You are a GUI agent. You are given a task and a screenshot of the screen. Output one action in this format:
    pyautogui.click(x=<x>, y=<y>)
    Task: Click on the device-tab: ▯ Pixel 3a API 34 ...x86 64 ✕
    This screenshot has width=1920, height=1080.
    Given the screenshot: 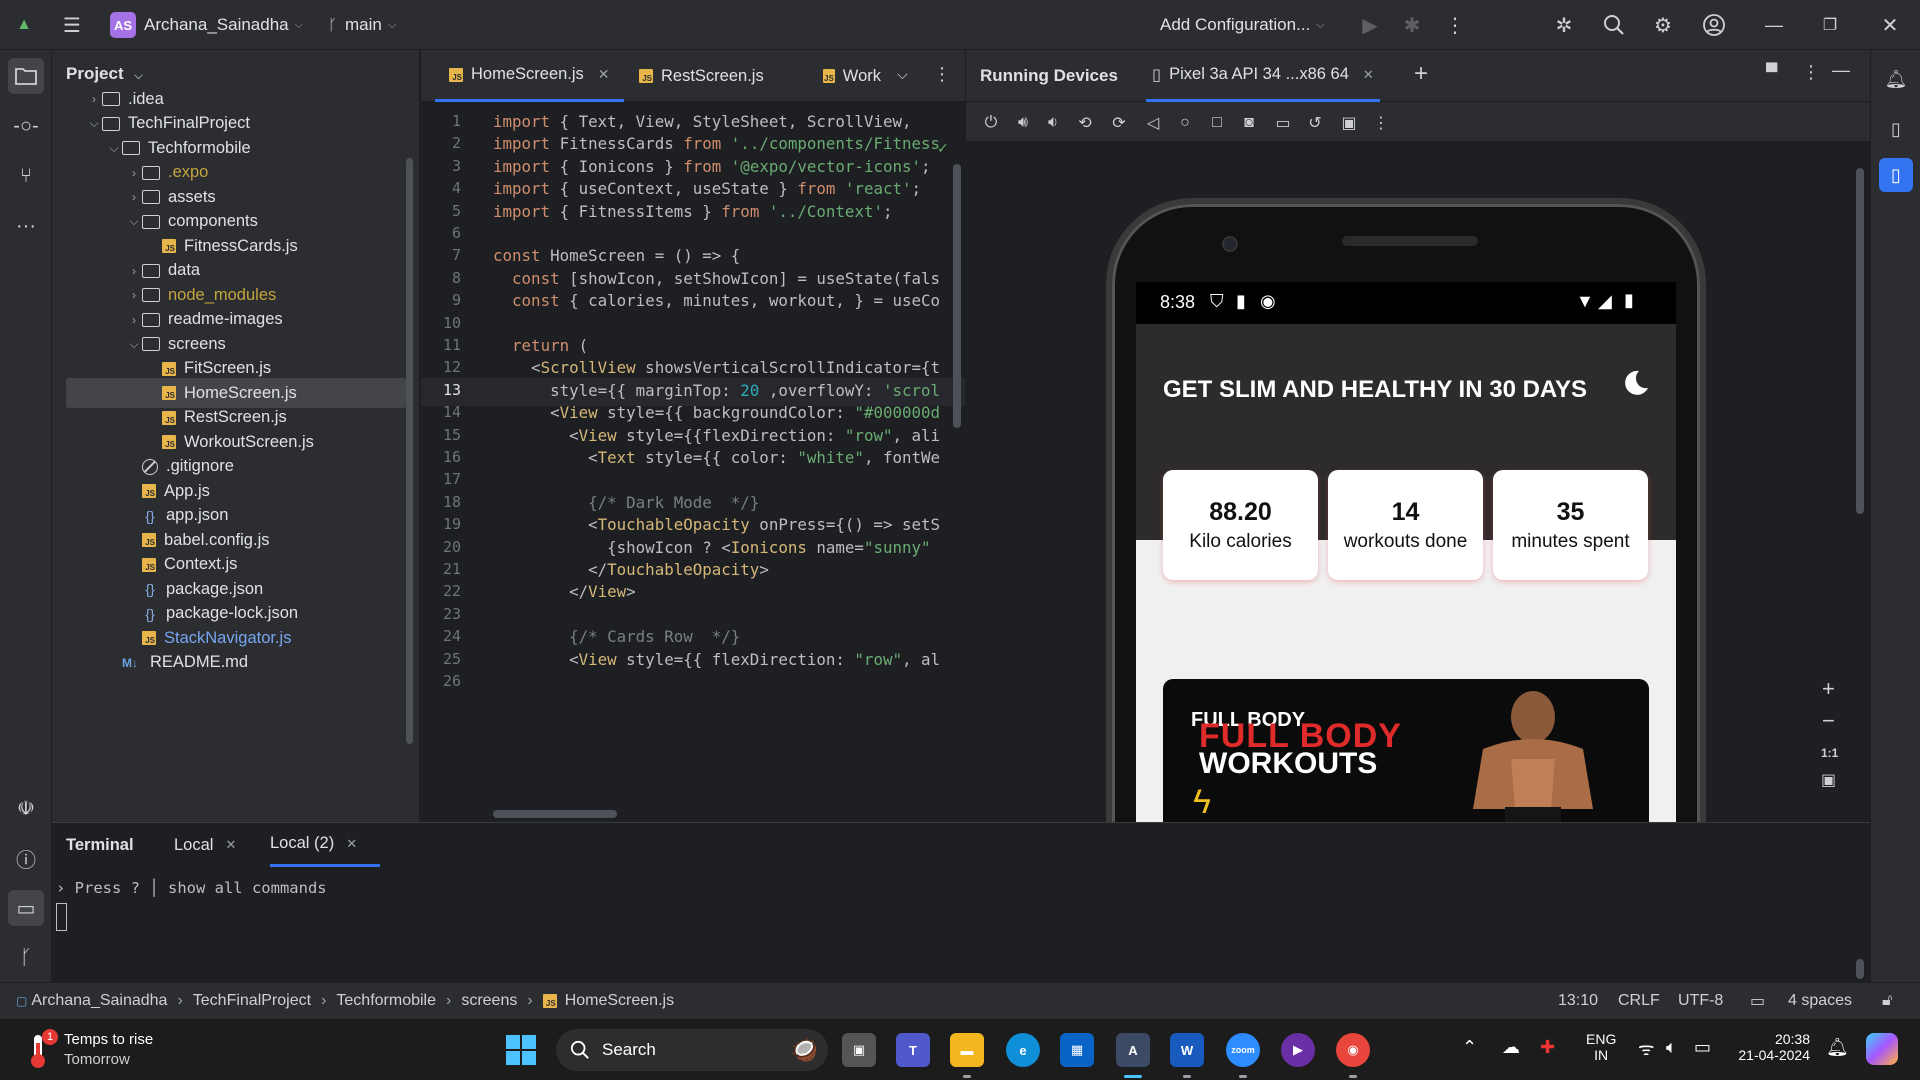 What is the action you would take?
    pyautogui.click(x=1263, y=76)
    